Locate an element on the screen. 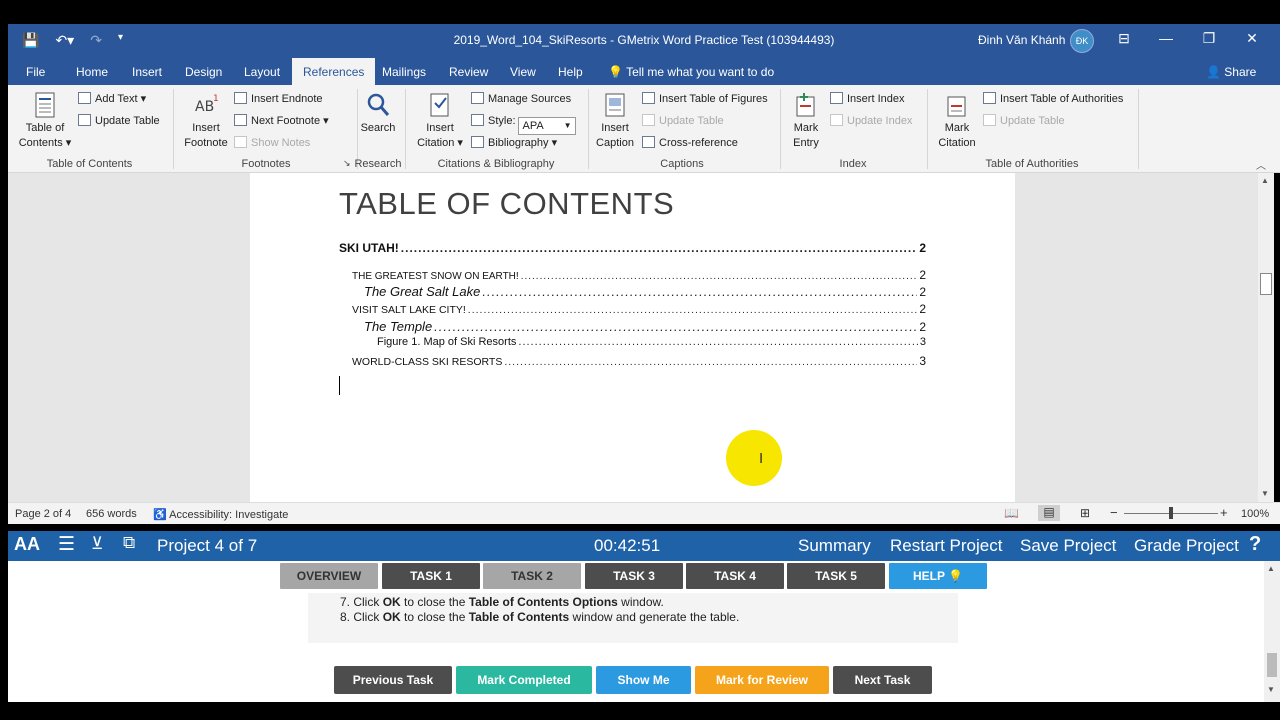 This screenshot has width=1280, height=720. update-table-button: Update Table is located at coordinates (119, 120).